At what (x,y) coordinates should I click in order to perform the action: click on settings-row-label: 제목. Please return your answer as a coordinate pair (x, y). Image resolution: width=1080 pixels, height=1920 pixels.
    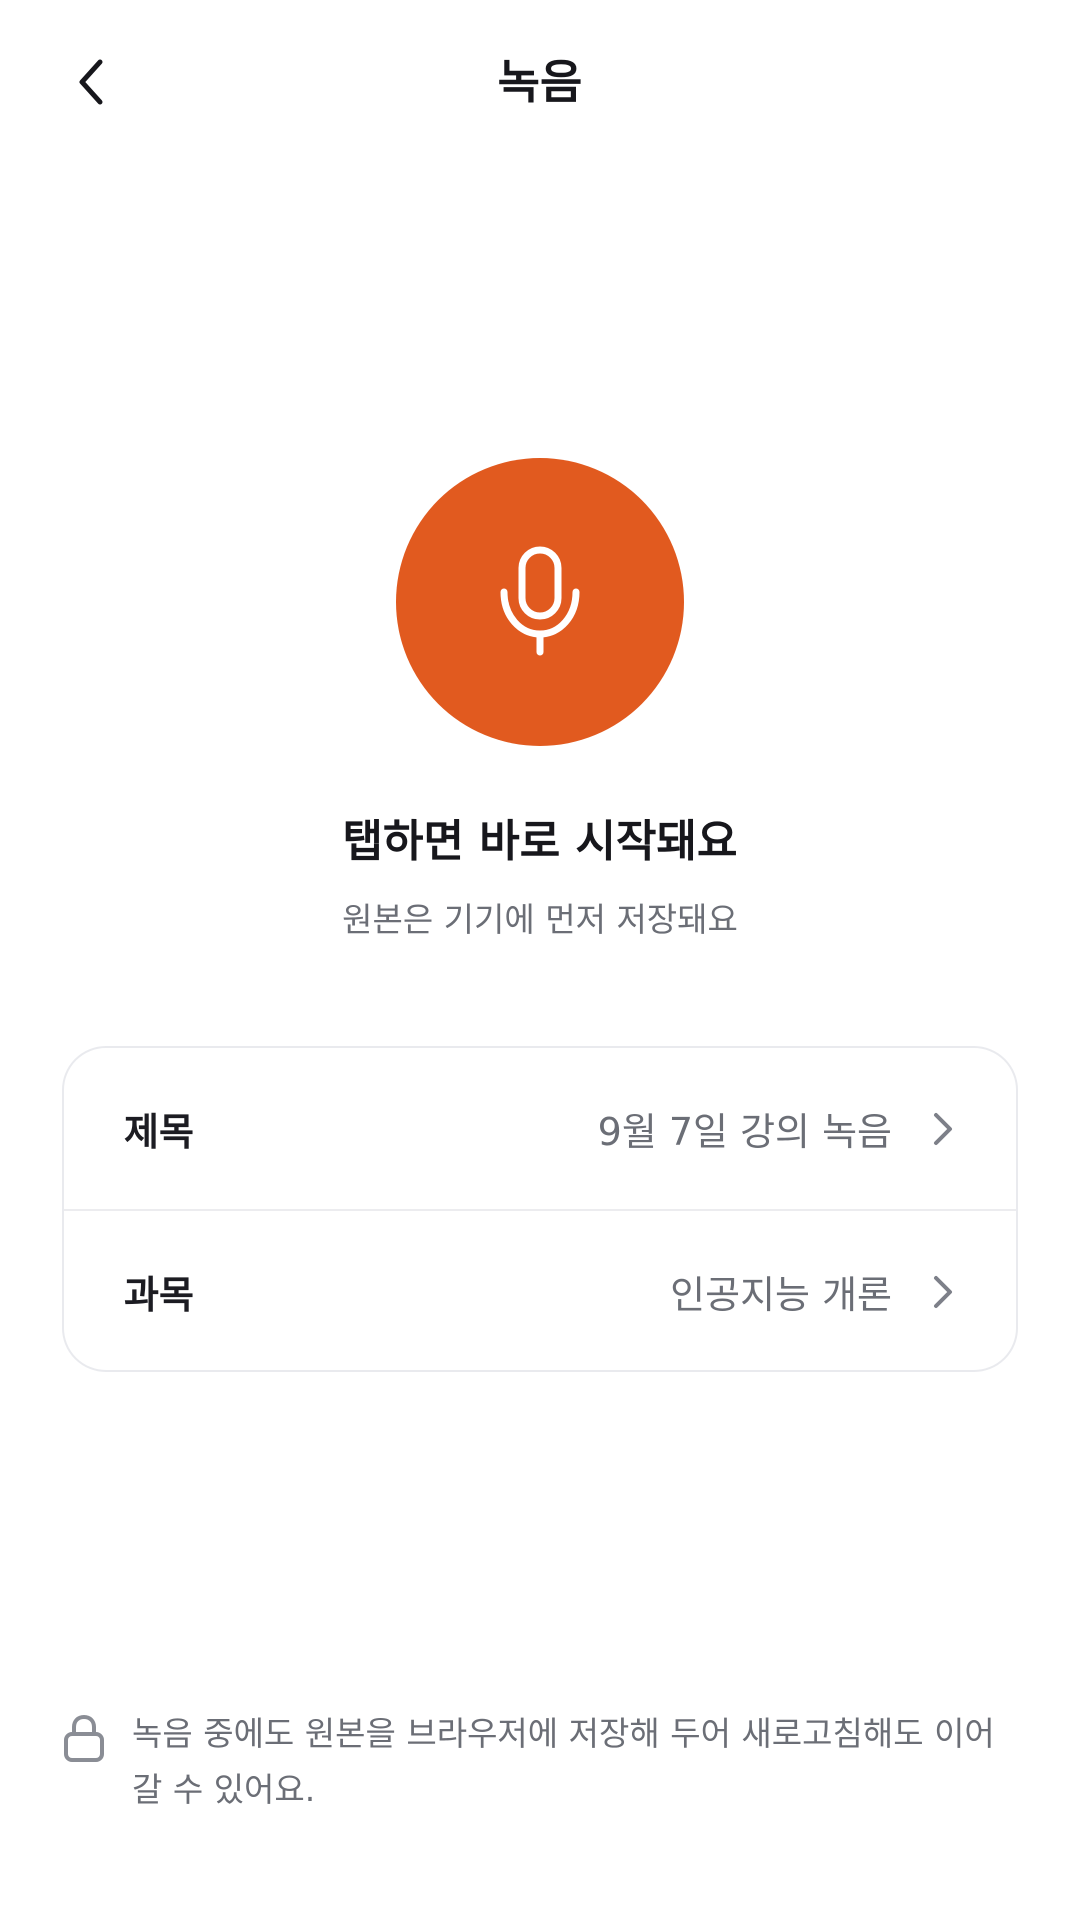
    Looking at the image, I should click on (159, 1132).